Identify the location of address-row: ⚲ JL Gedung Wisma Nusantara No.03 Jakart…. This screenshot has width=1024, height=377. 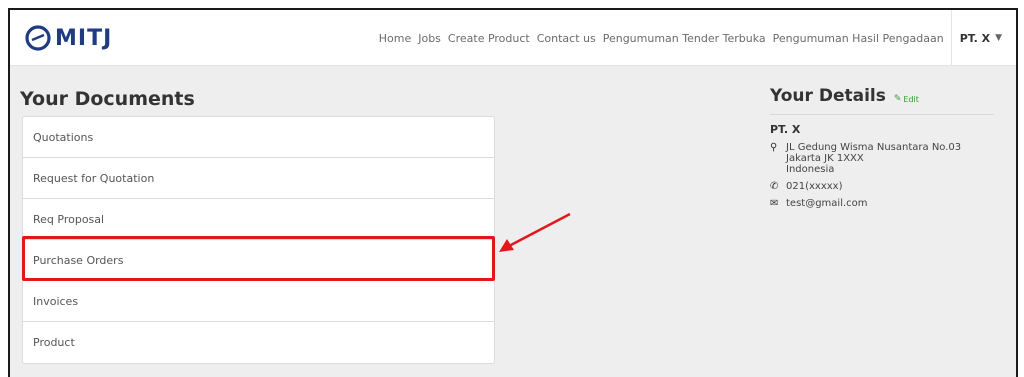
(882, 158).